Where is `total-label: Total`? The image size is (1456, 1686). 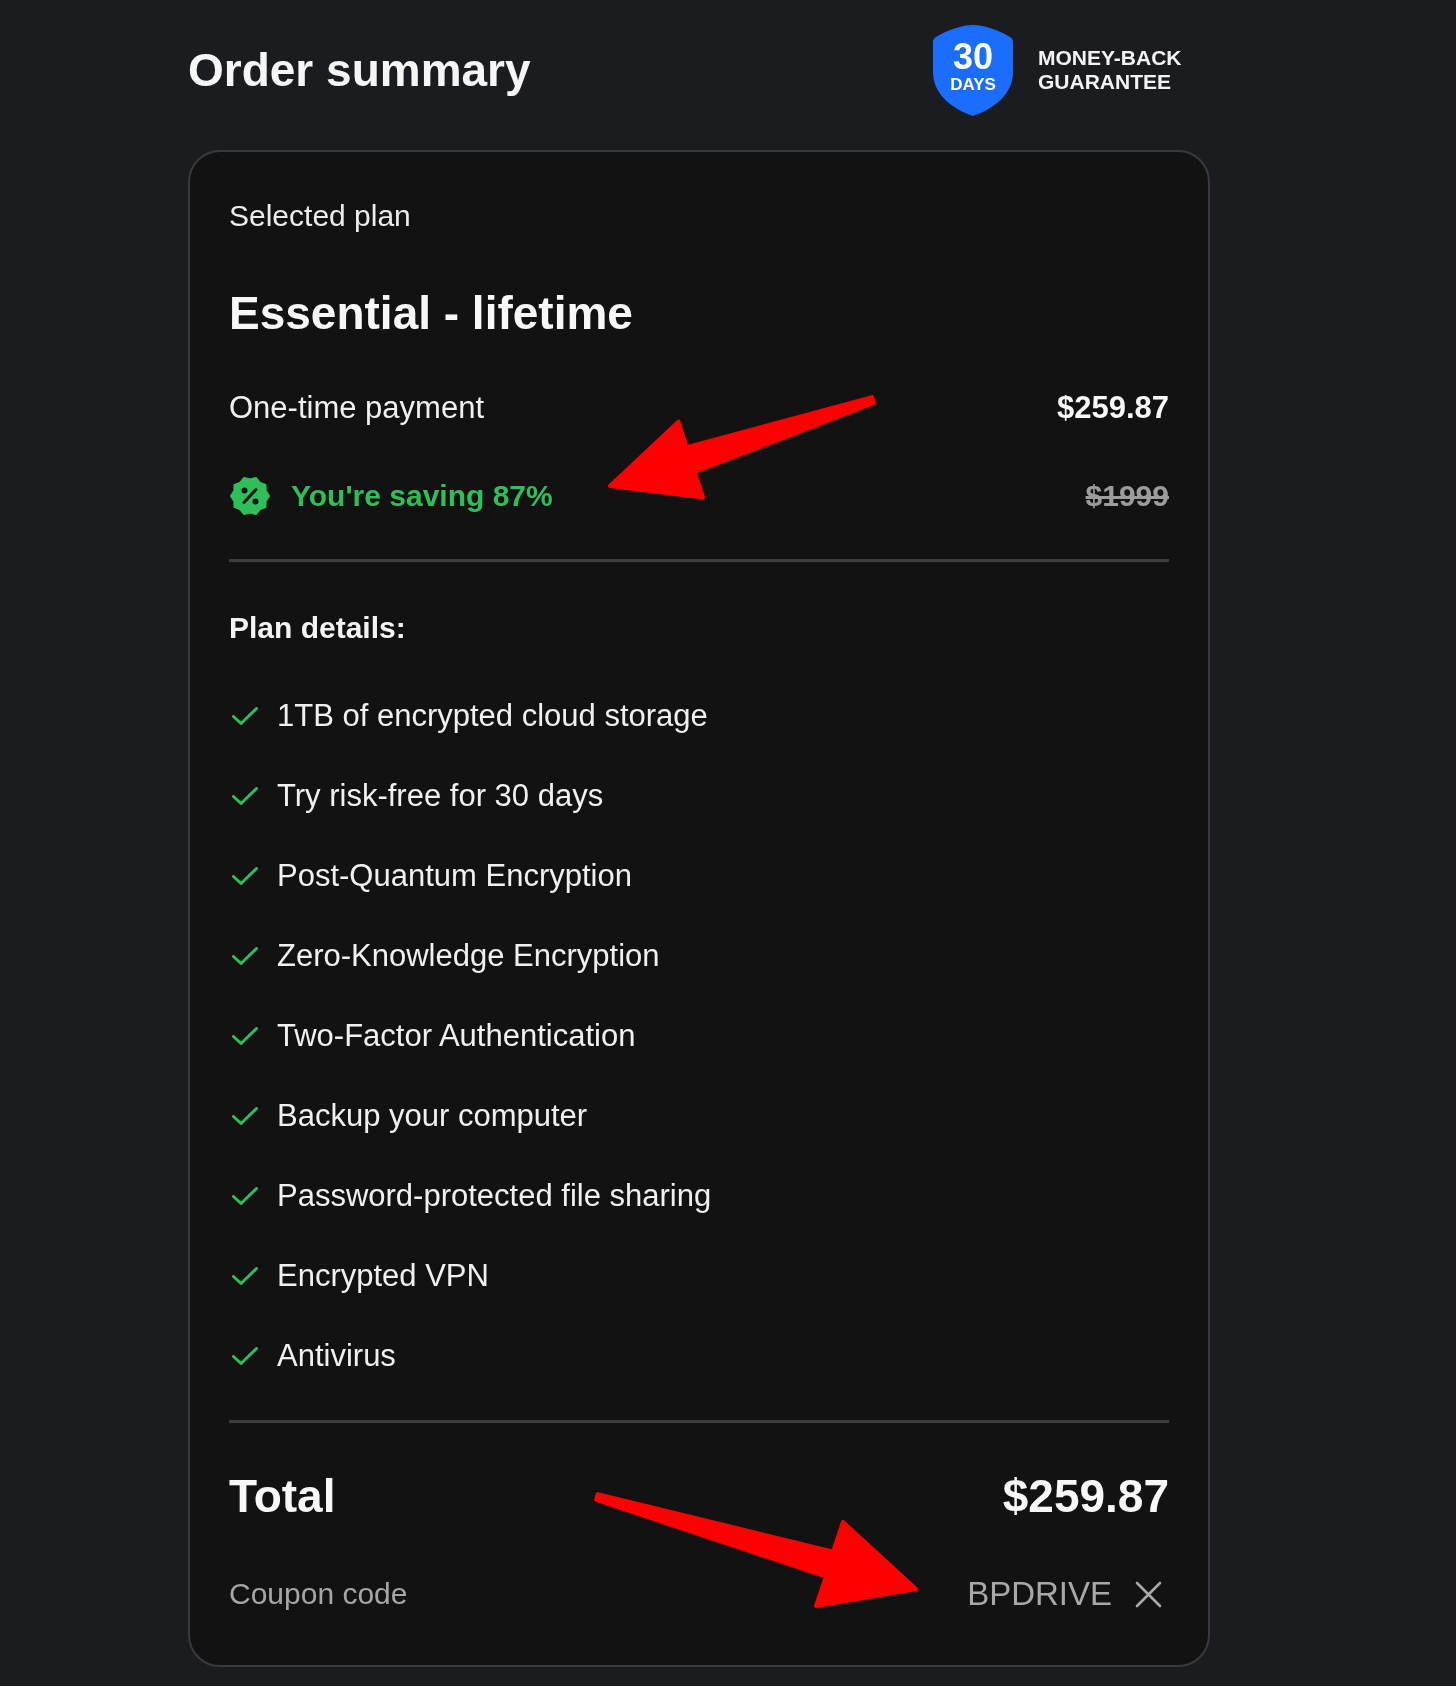
total-label: Total is located at coordinates (282, 1496).